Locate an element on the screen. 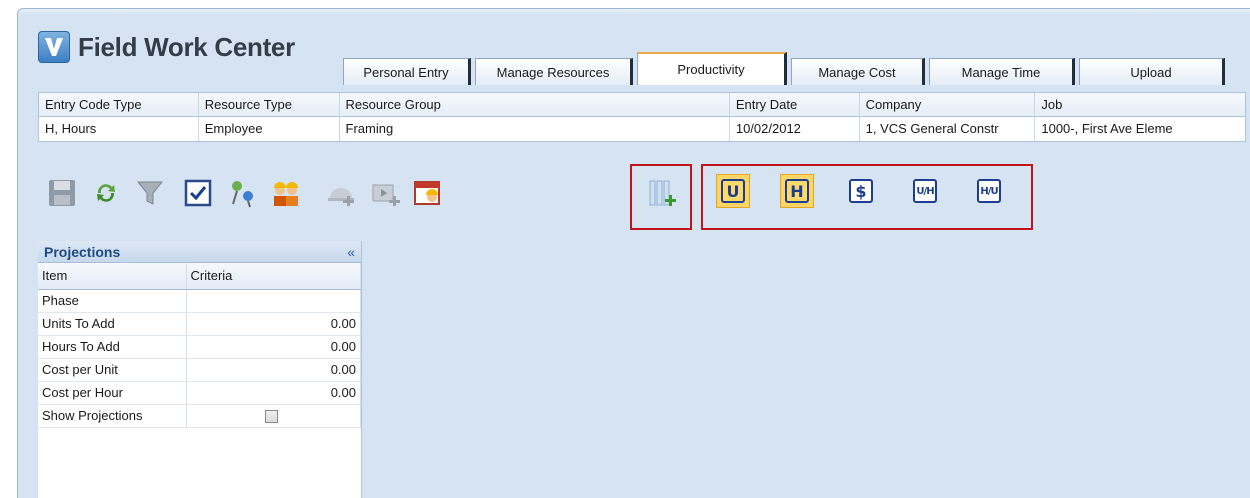  hours-per-unit-toggle-button: H/U is located at coordinates (989, 191).